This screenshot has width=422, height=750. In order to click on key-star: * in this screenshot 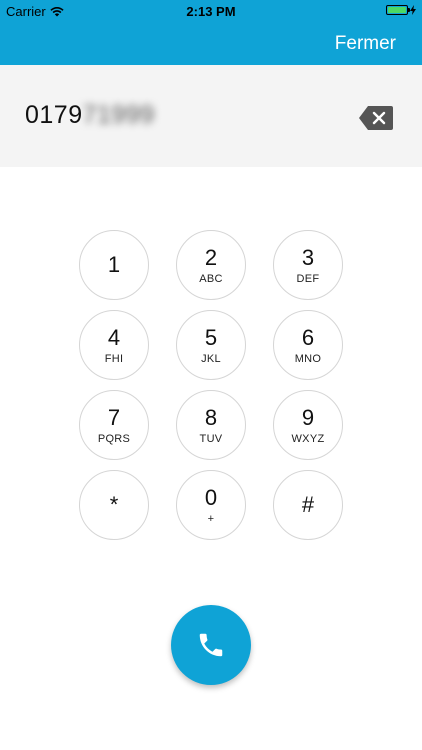, I will do `click(114, 505)`.